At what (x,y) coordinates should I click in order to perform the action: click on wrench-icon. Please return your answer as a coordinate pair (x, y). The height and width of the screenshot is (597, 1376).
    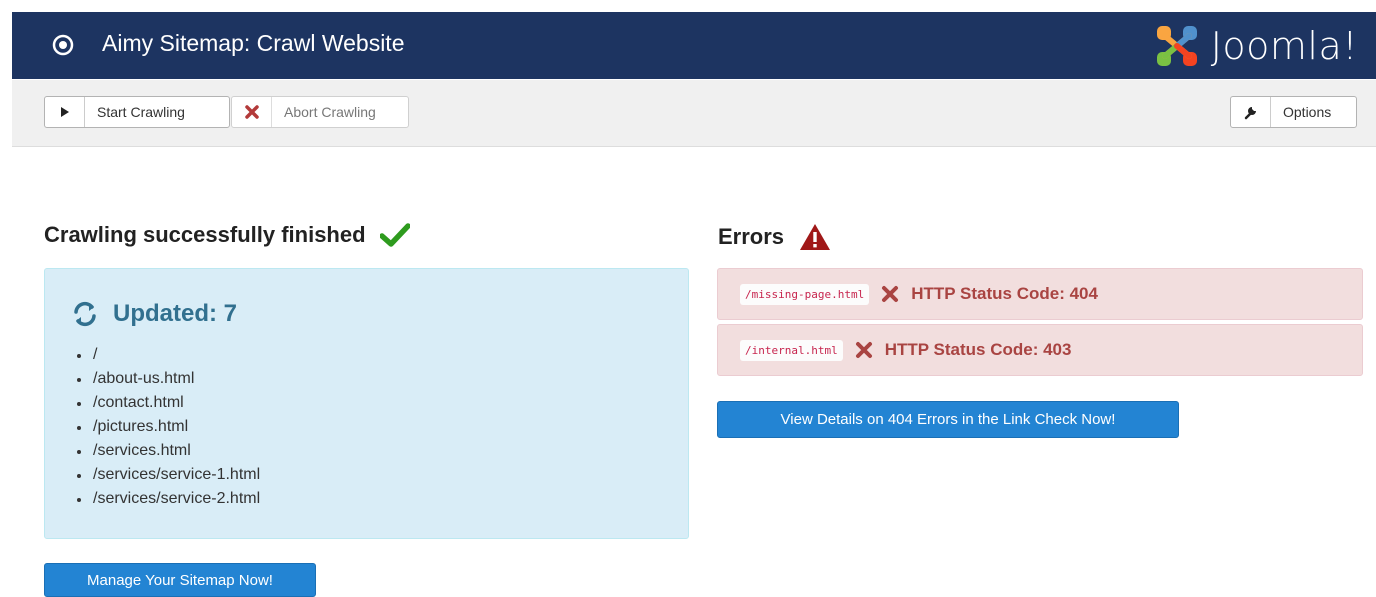
    Looking at the image, I should click on (1251, 112).